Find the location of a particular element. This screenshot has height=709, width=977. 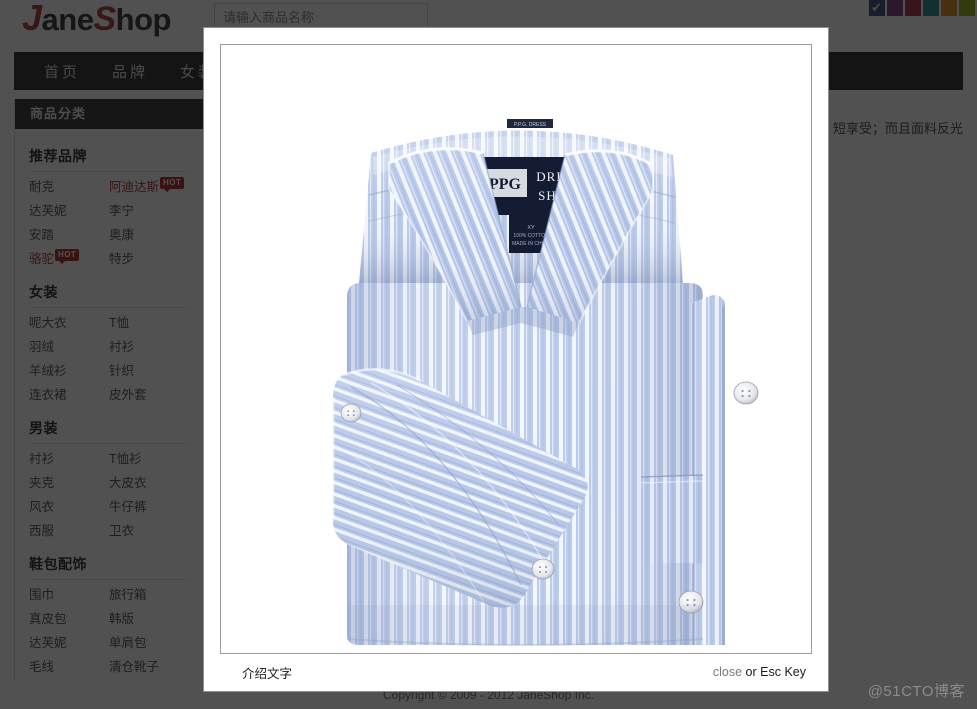

modal-close-hint: close or Esc Key is located at coordinates (759, 672).